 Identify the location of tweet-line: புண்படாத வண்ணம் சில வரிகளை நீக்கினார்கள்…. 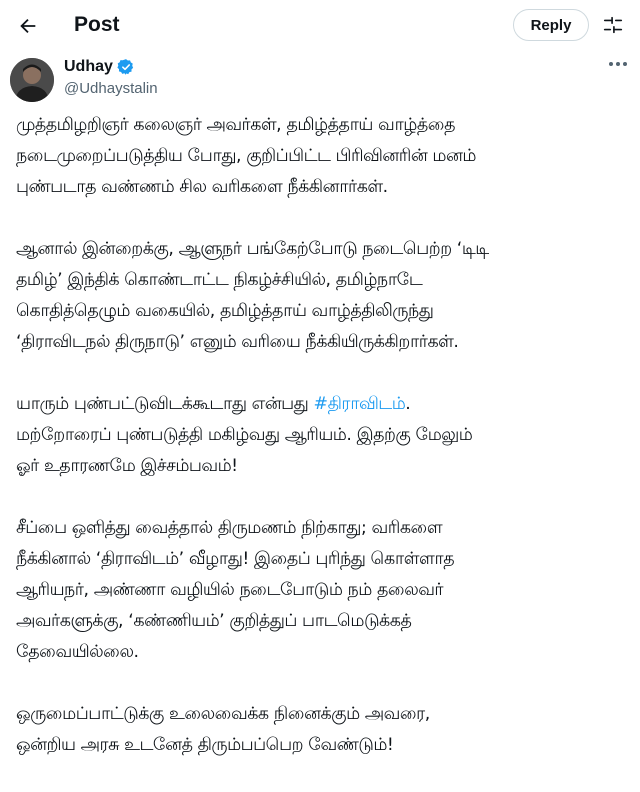
(202, 187).